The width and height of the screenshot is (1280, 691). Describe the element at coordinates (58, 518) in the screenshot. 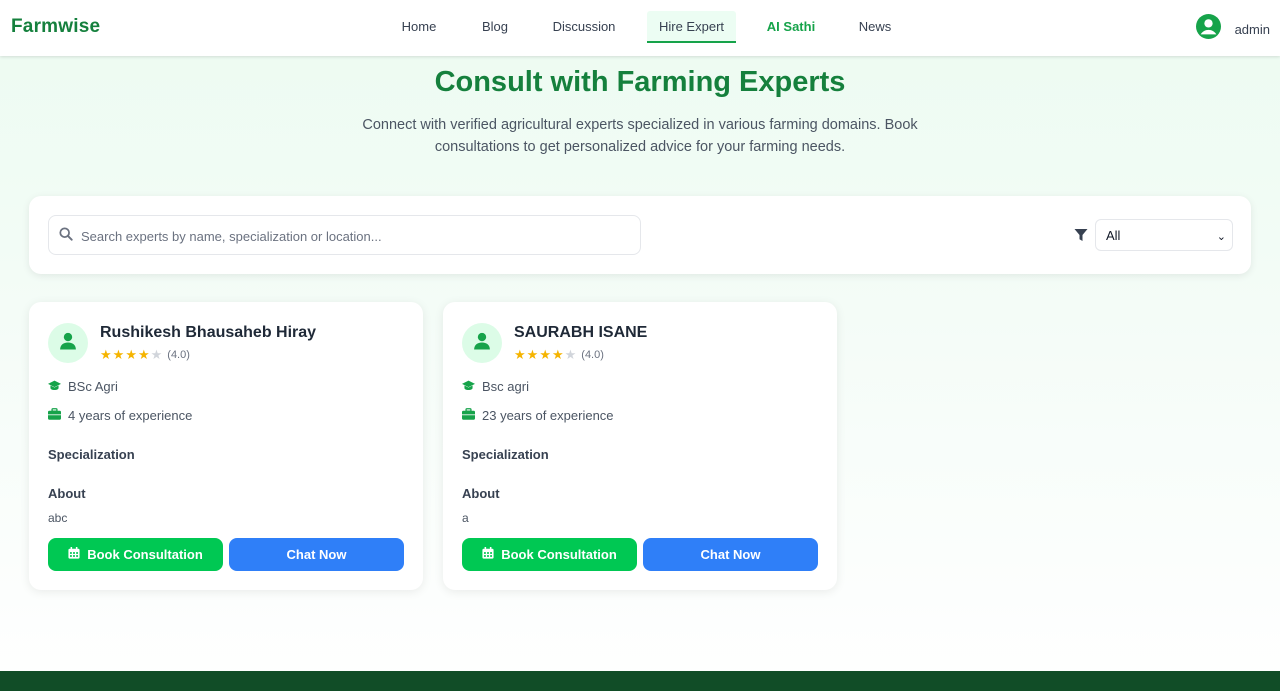

I see `about-text: abc` at that location.